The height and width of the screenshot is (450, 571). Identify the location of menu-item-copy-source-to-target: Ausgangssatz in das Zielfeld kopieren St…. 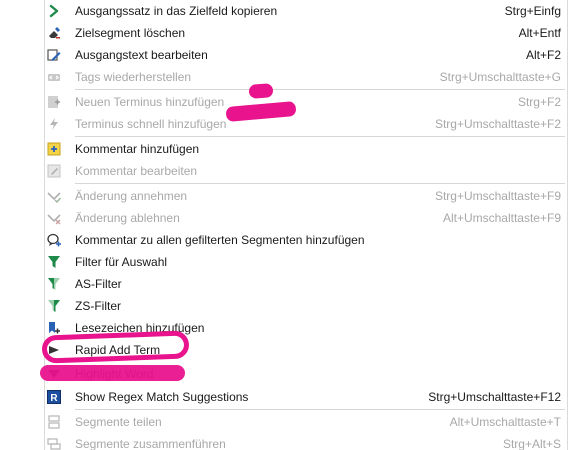
(306, 11).